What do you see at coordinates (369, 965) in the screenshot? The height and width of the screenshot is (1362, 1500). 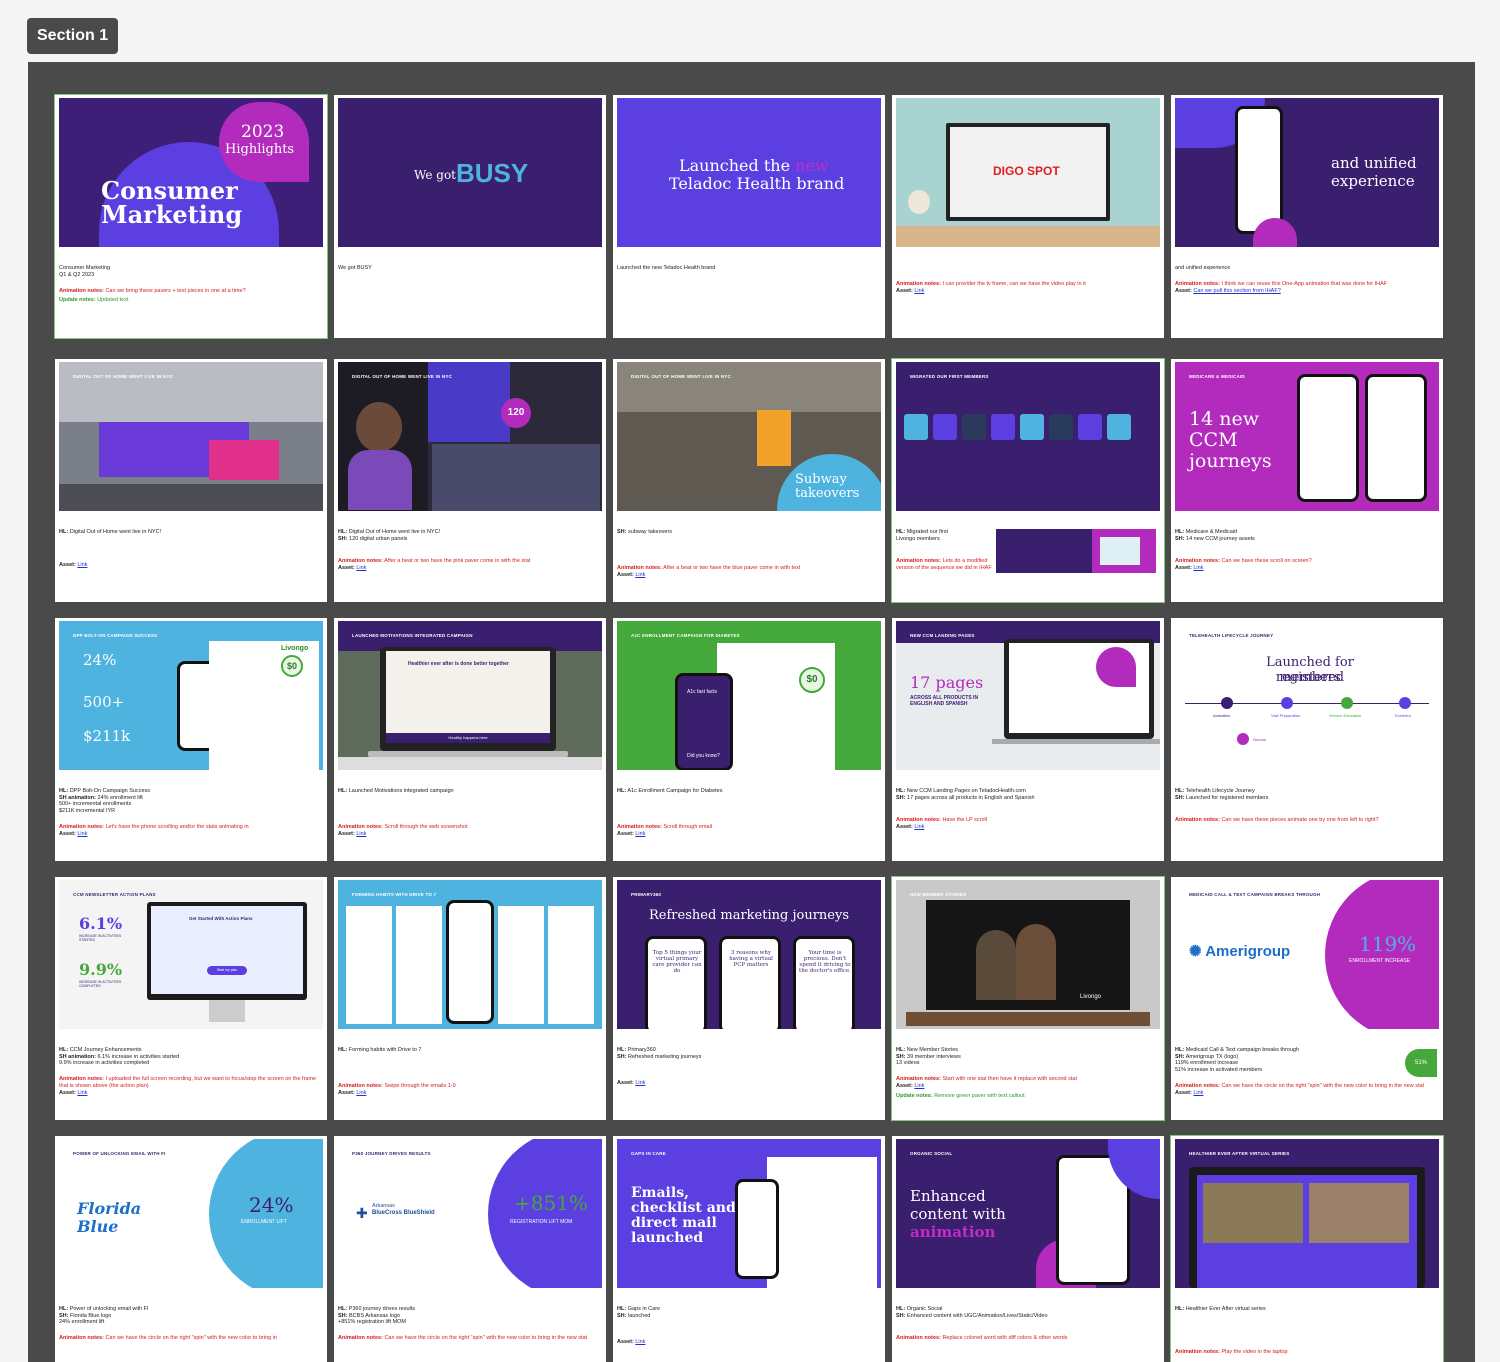 I see `email-preview` at bounding box center [369, 965].